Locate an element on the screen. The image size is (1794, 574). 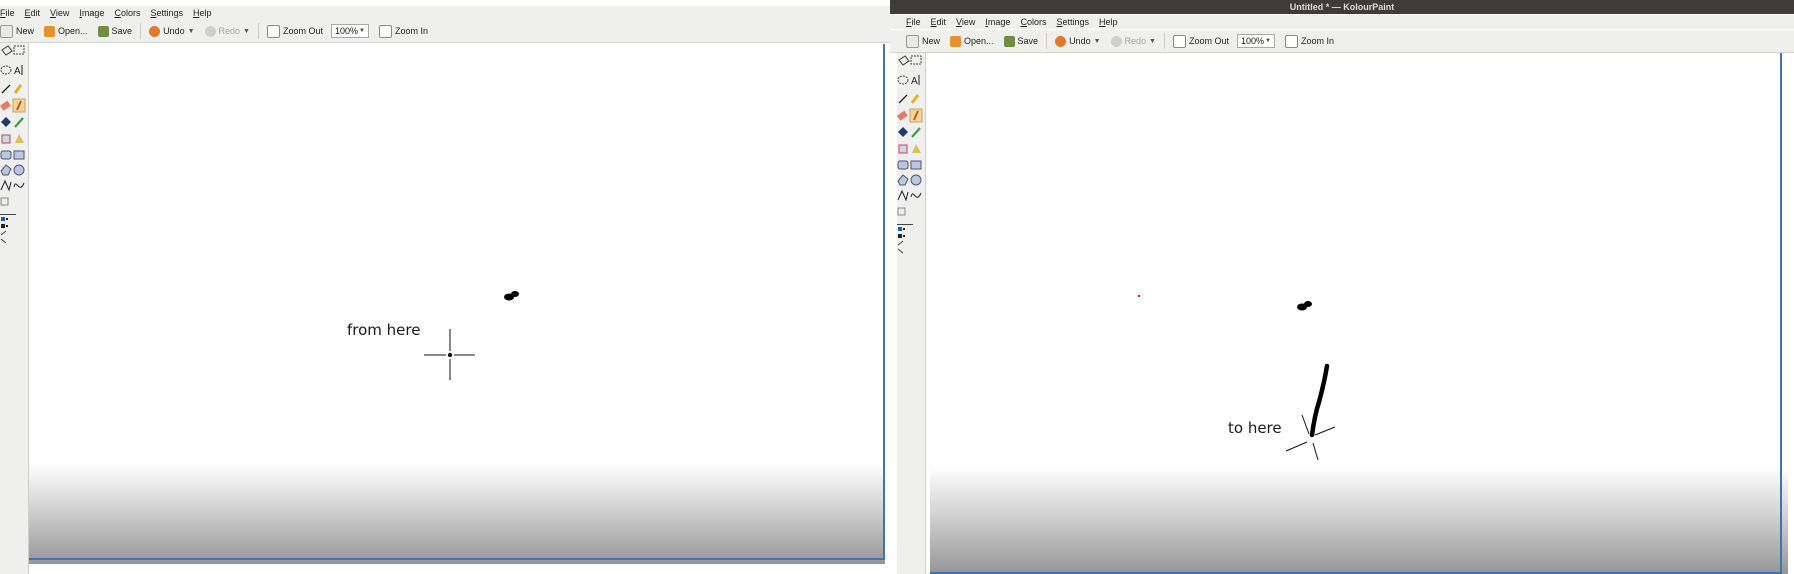
toolbar-separator is located at coordinates (1164, 41).